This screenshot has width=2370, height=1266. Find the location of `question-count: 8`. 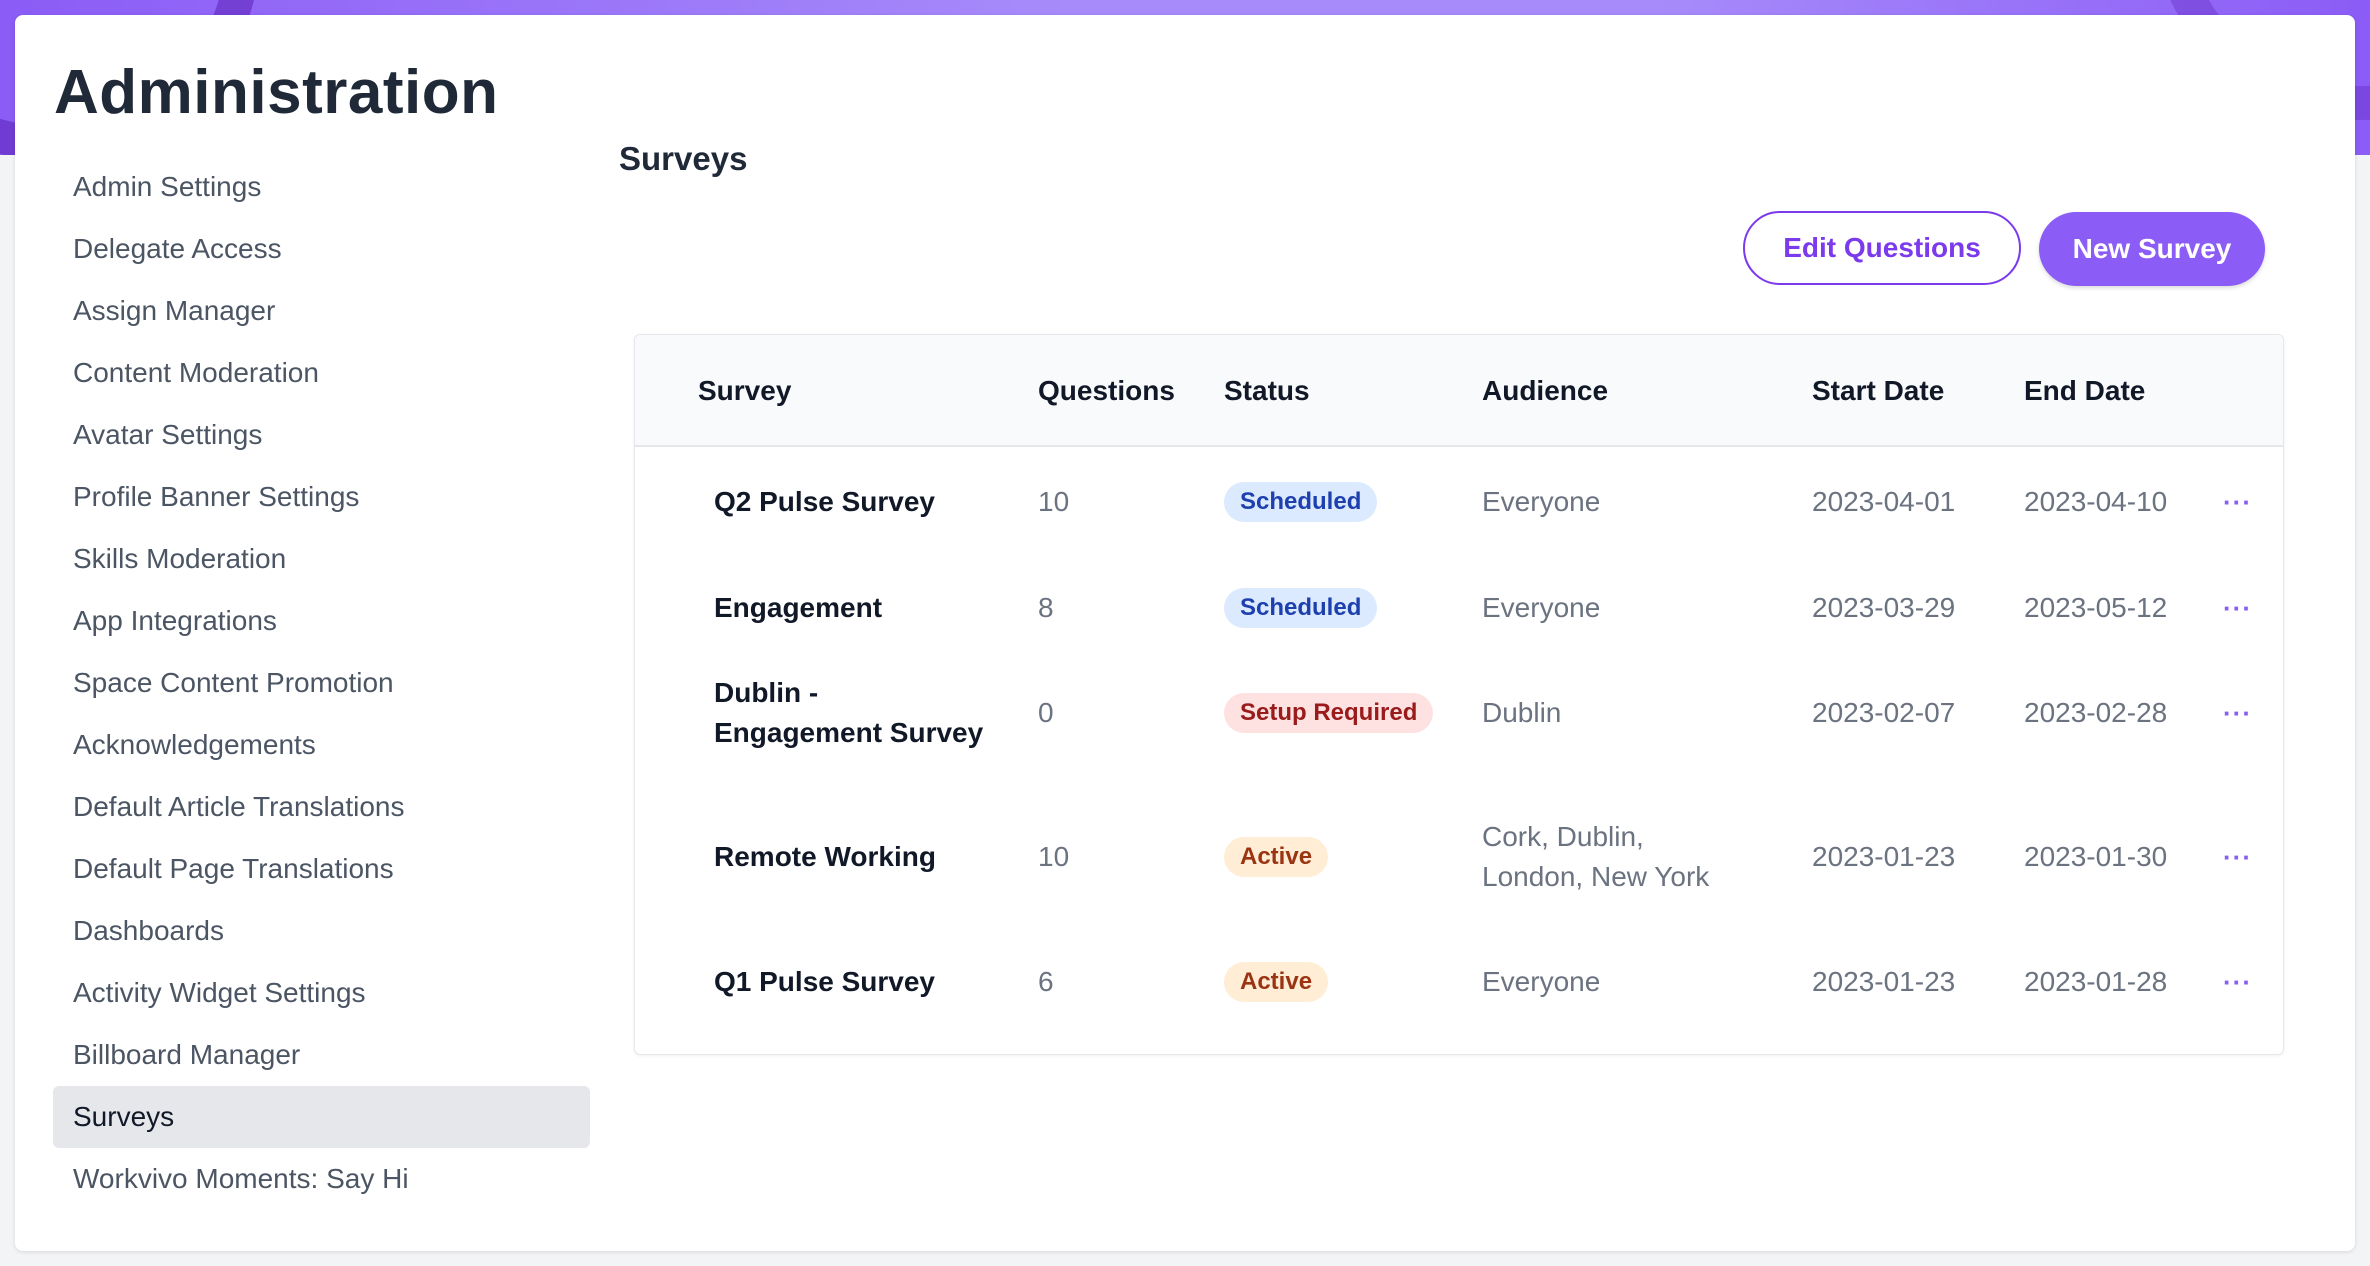

question-count: 8 is located at coordinates (1046, 607).